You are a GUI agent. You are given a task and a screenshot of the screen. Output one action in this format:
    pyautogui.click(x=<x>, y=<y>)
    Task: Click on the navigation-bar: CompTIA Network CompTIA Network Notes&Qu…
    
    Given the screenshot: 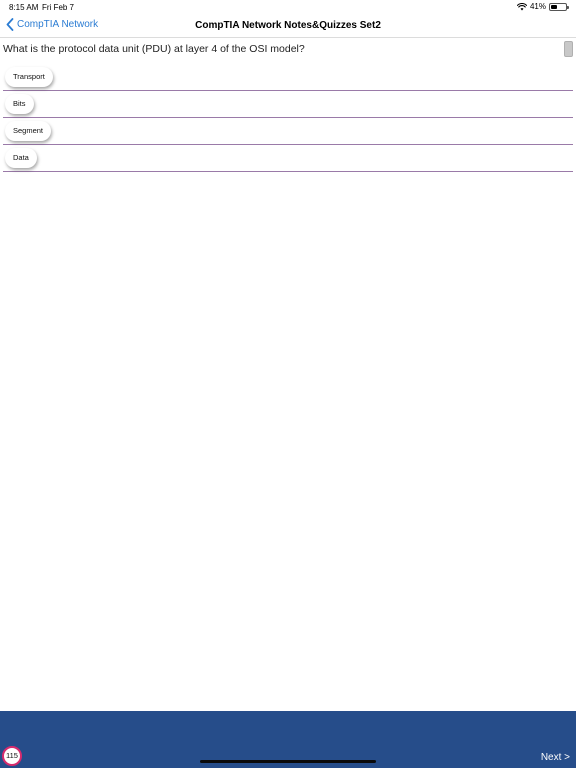 What is the action you would take?
    pyautogui.click(x=288, y=26)
    